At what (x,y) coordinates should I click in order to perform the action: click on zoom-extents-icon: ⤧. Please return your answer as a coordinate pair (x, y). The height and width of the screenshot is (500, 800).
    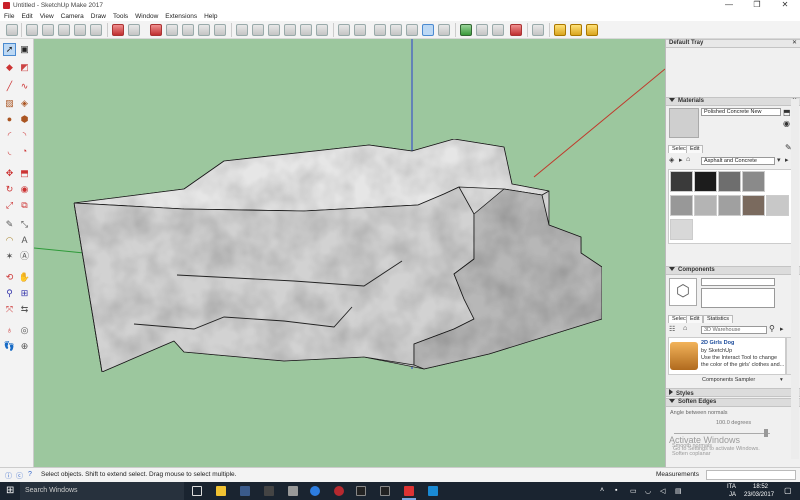
    Looking at the image, I should click on (9, 309).